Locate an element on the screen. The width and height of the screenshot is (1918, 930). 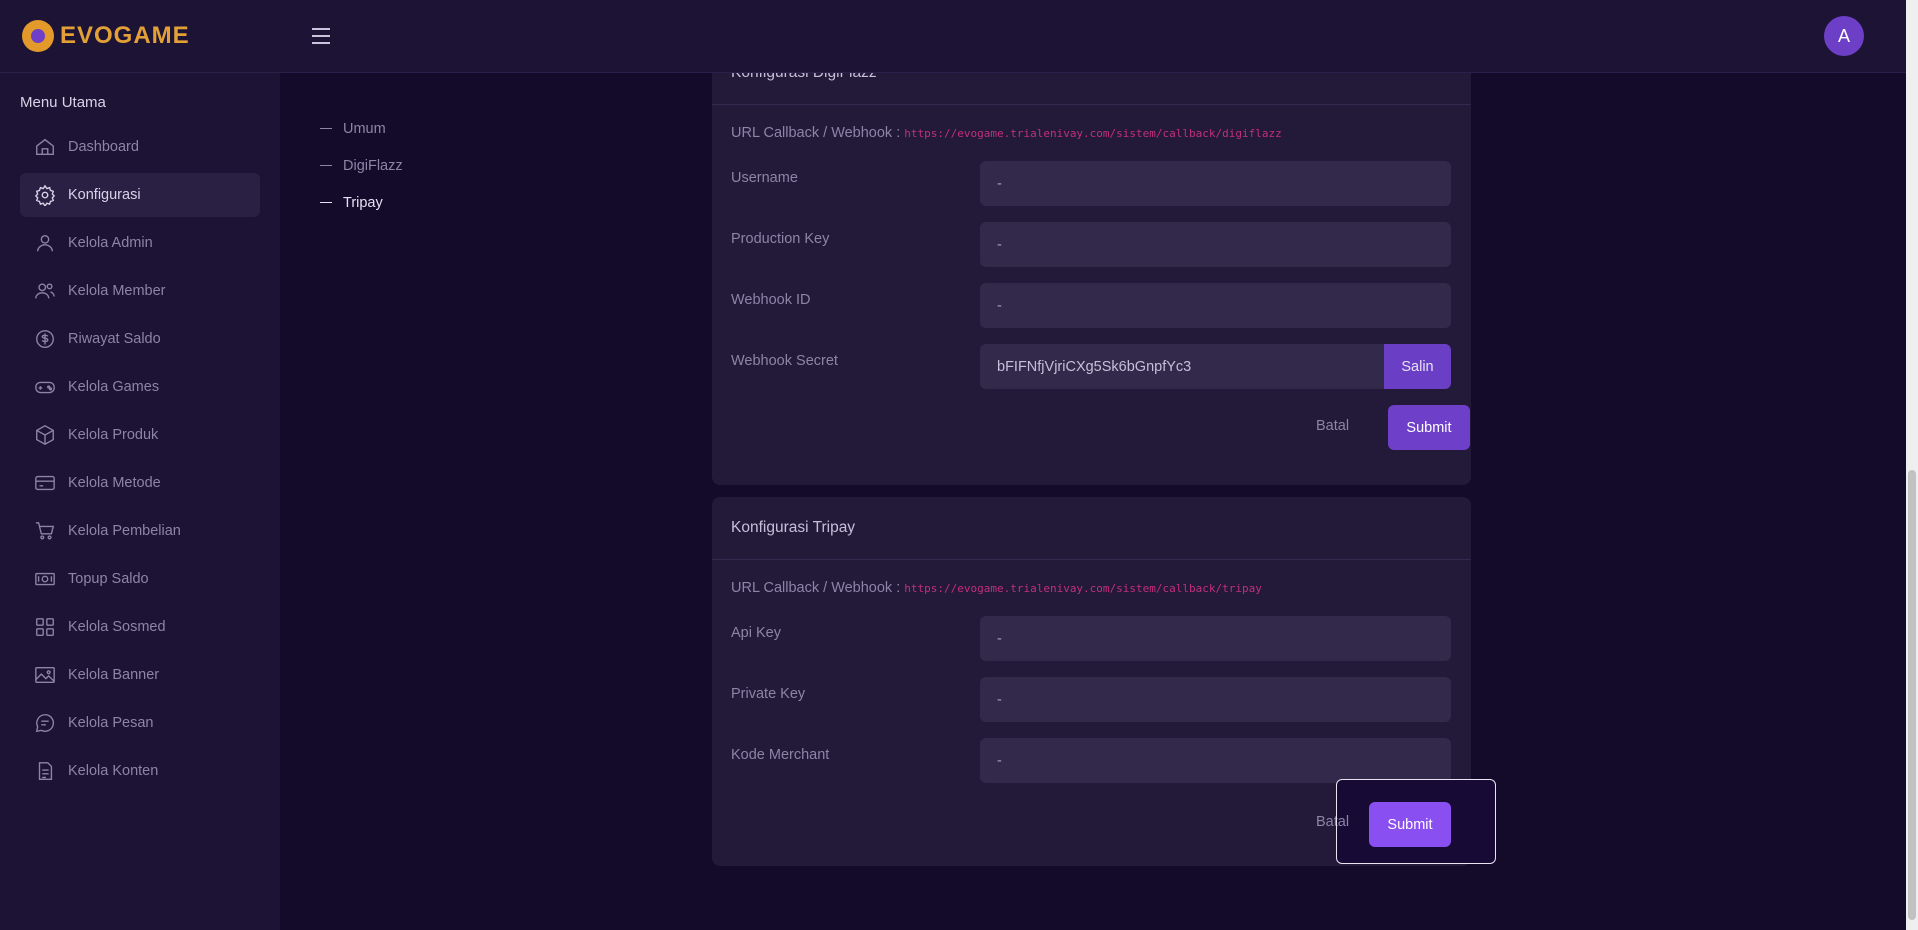
sidebar-item-kelola-pembelian: Kelola Pembelian is located at coordinates (140, 531).